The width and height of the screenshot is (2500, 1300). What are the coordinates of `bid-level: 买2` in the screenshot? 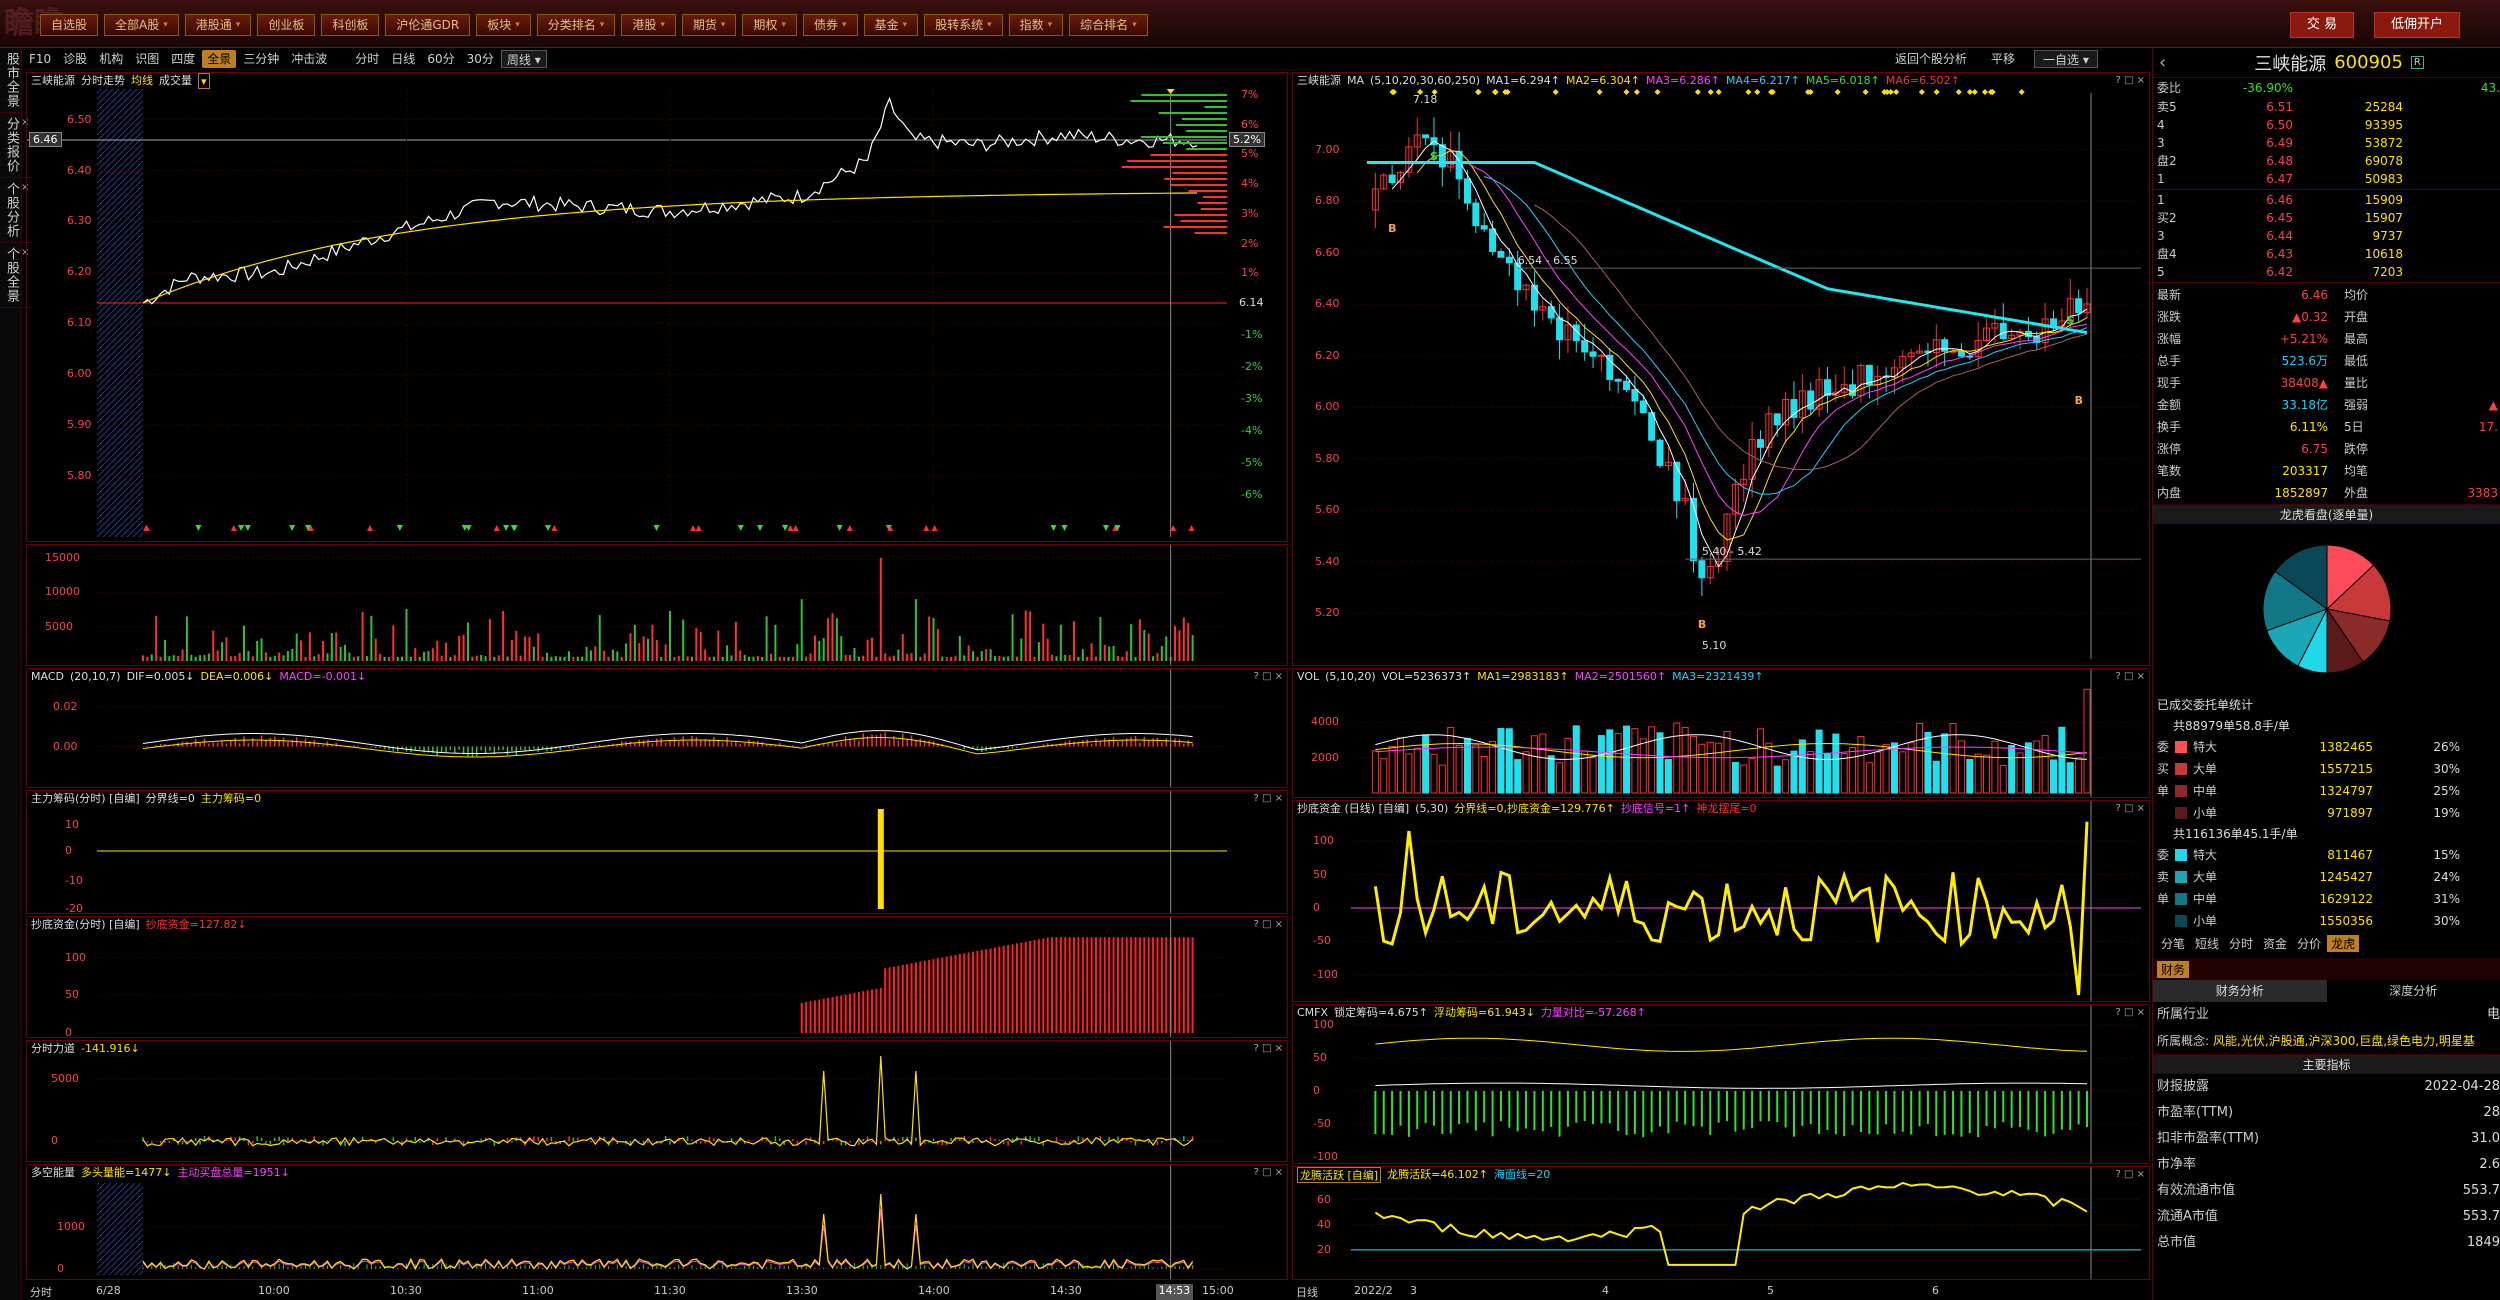 It's located at (2167, 218).